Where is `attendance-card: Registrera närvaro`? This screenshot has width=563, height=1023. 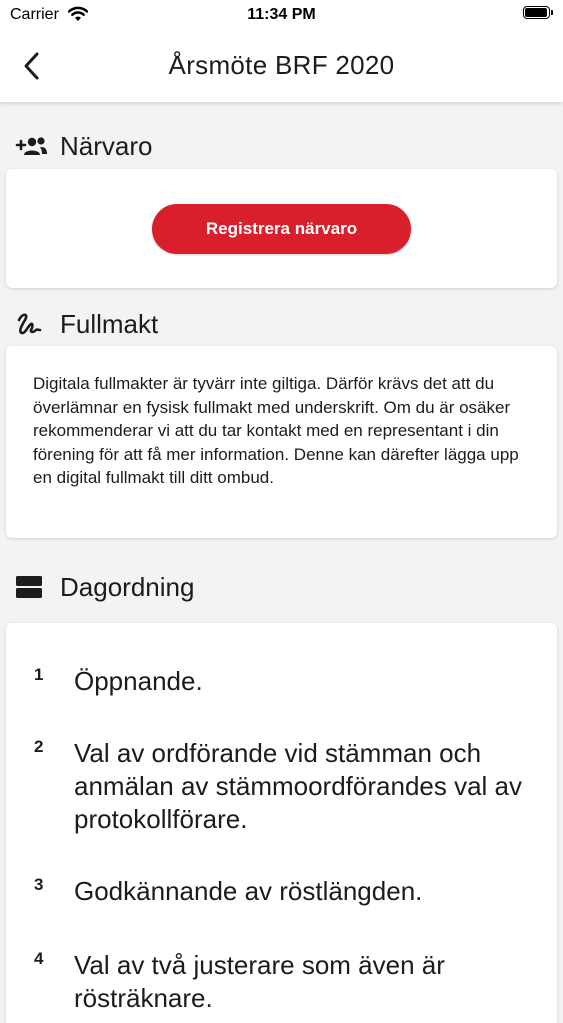 attendance-card: Registrera närvaro is located at coordinates (281, 228).